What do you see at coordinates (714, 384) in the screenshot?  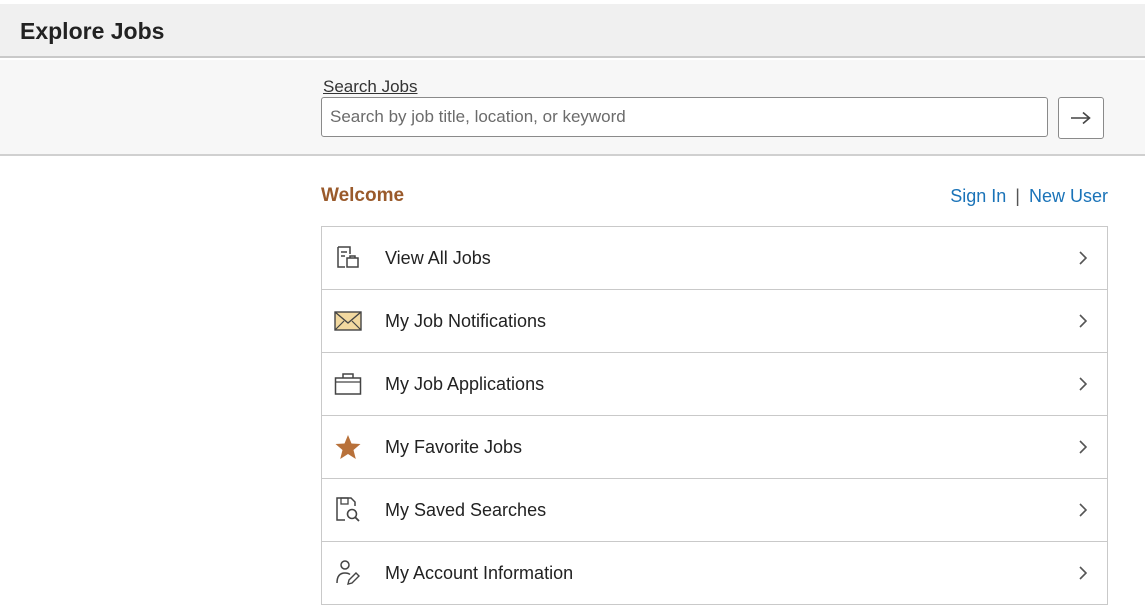 I see `menu-item-job-applications: My Job Applications` at bounding box center [714, 384].